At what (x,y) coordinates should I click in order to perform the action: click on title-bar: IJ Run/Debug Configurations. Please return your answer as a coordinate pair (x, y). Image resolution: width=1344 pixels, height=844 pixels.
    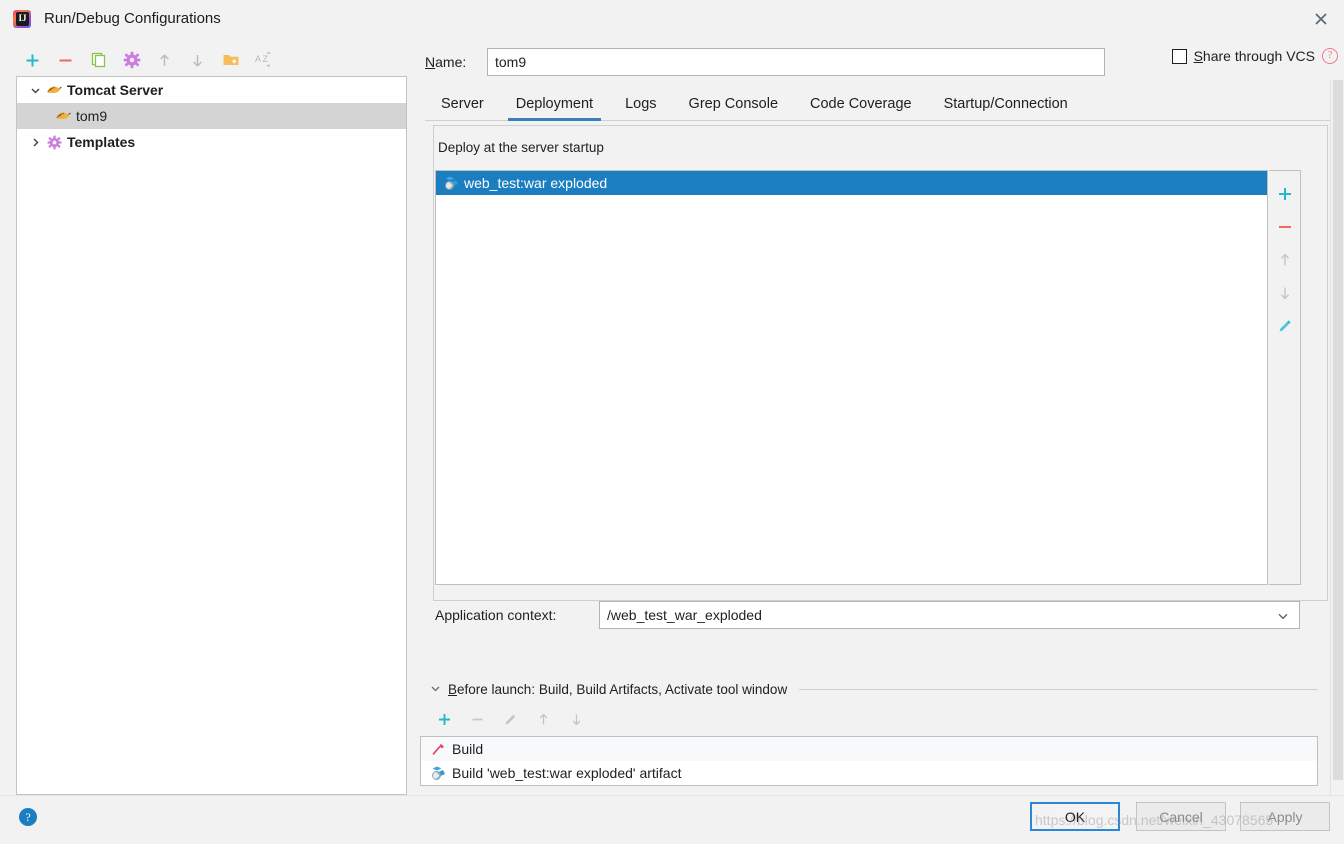
    Looking at the image, I should click on (672, 18).